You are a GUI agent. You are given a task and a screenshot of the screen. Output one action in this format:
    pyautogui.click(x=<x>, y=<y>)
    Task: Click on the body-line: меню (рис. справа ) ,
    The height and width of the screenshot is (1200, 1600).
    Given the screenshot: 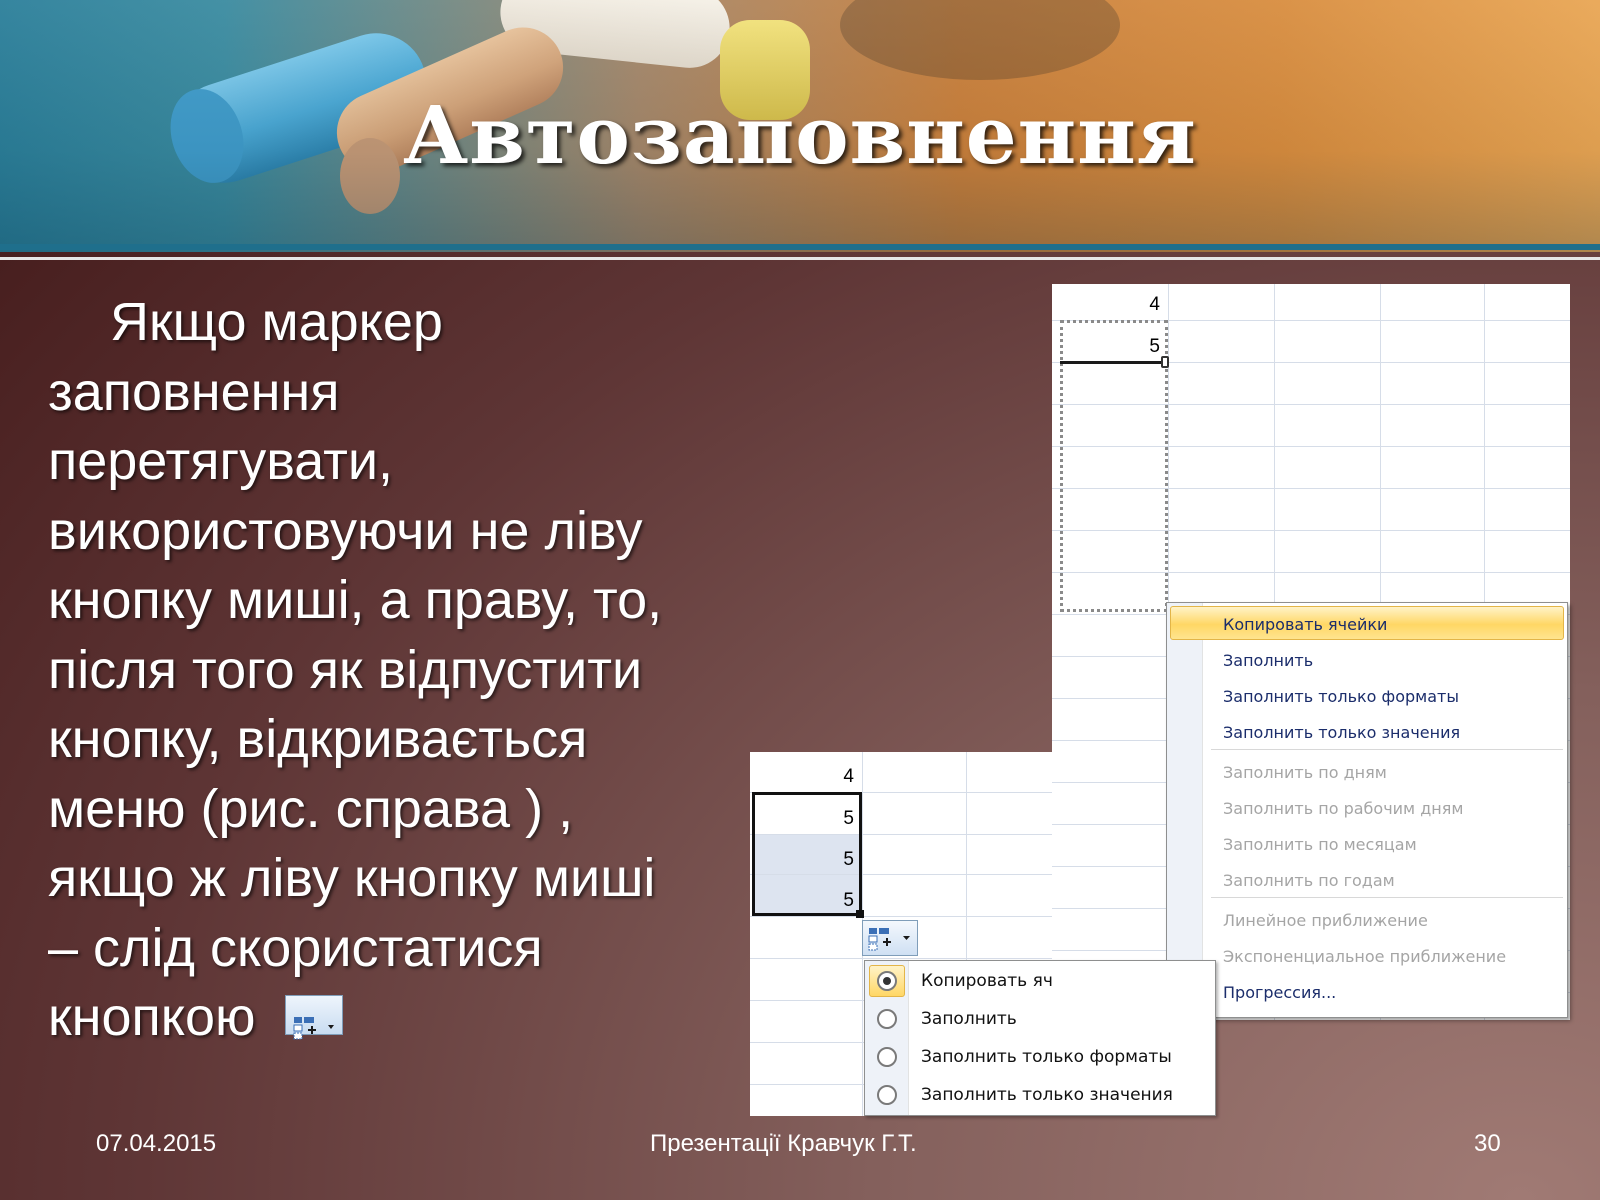 What is the action you would take?
    pyautogui.click(x=311, y=808)
    